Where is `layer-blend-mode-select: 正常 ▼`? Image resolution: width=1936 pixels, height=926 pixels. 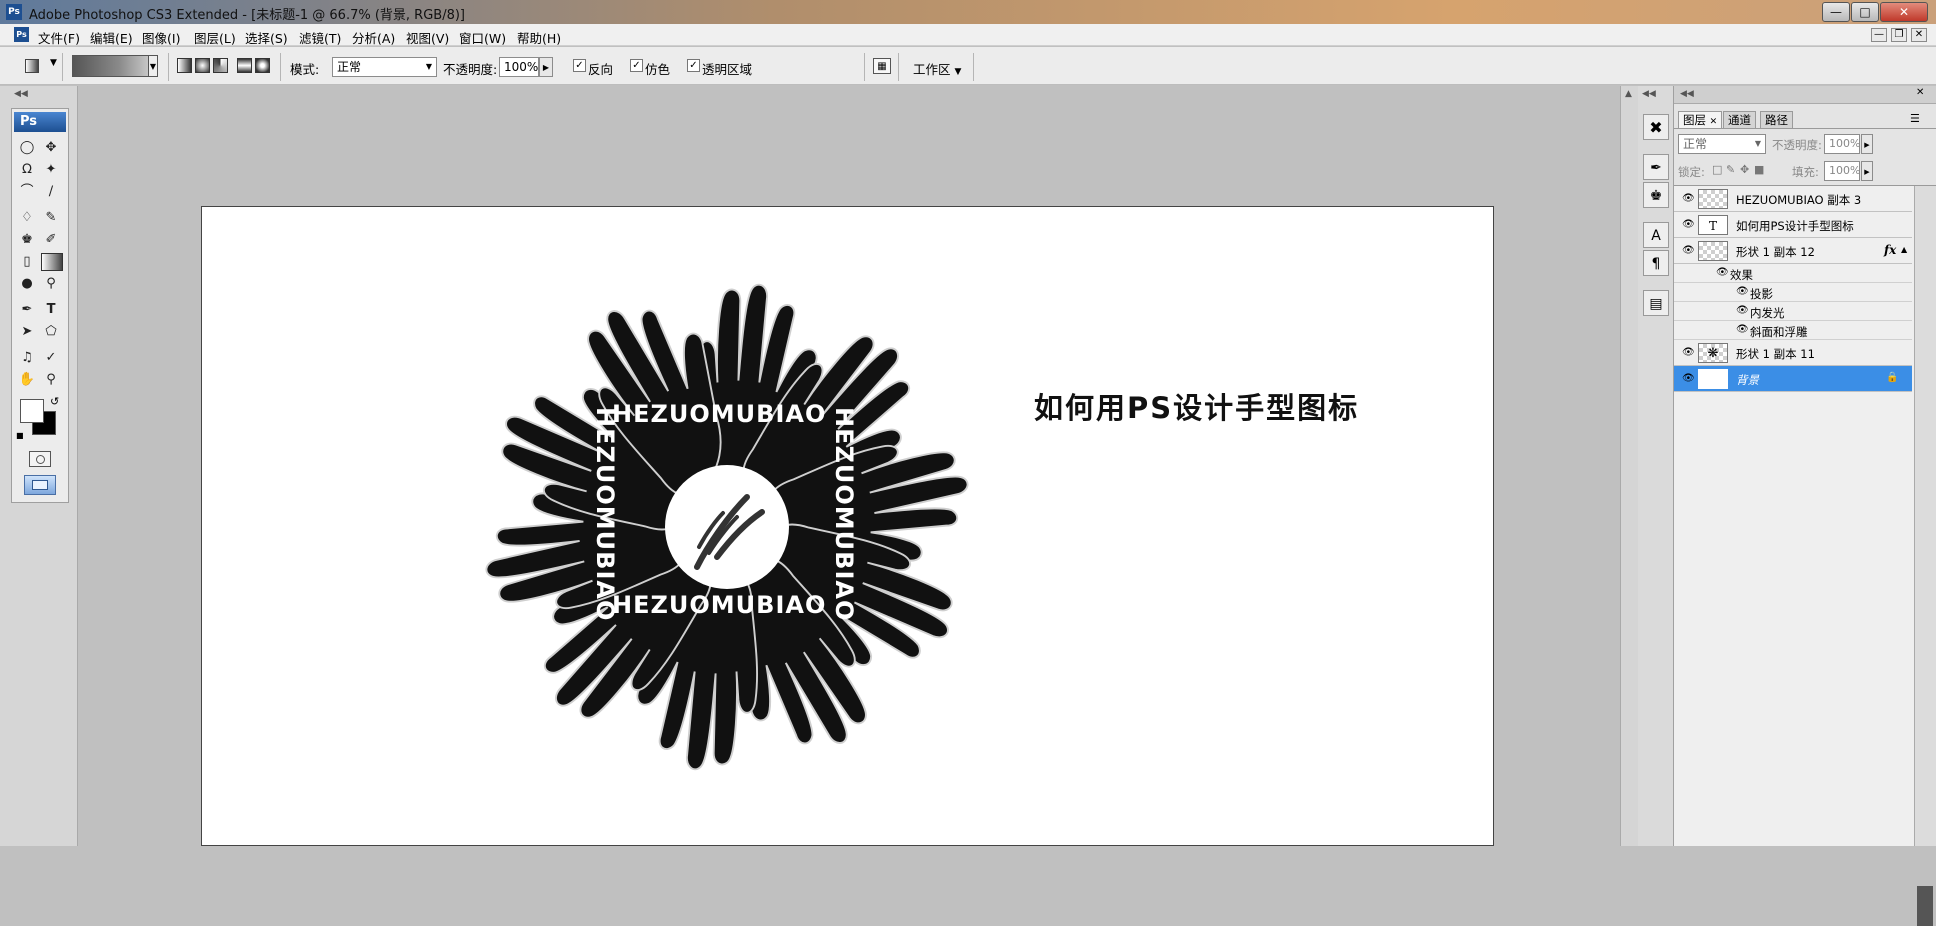
layer-blend-mode-select: 正常 ▼ is located at coordinates (1722, 144).